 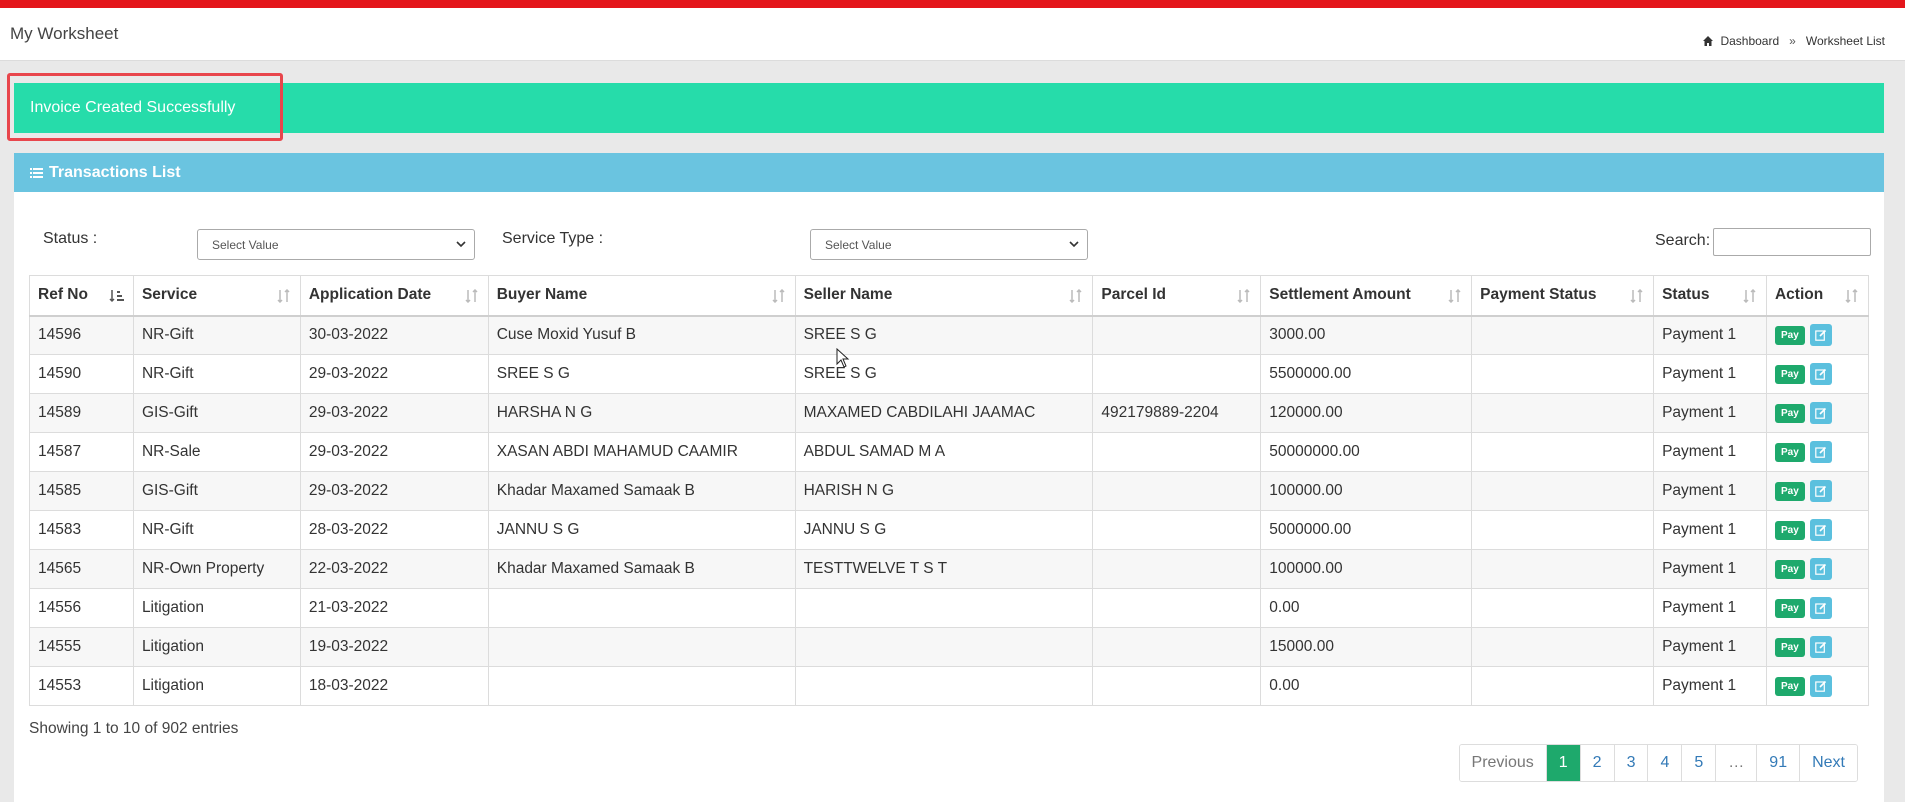 What do you see at coordinates (952, 4) in the screenshot?
I see `top-brand-bar` at bounding box center [952, 4].